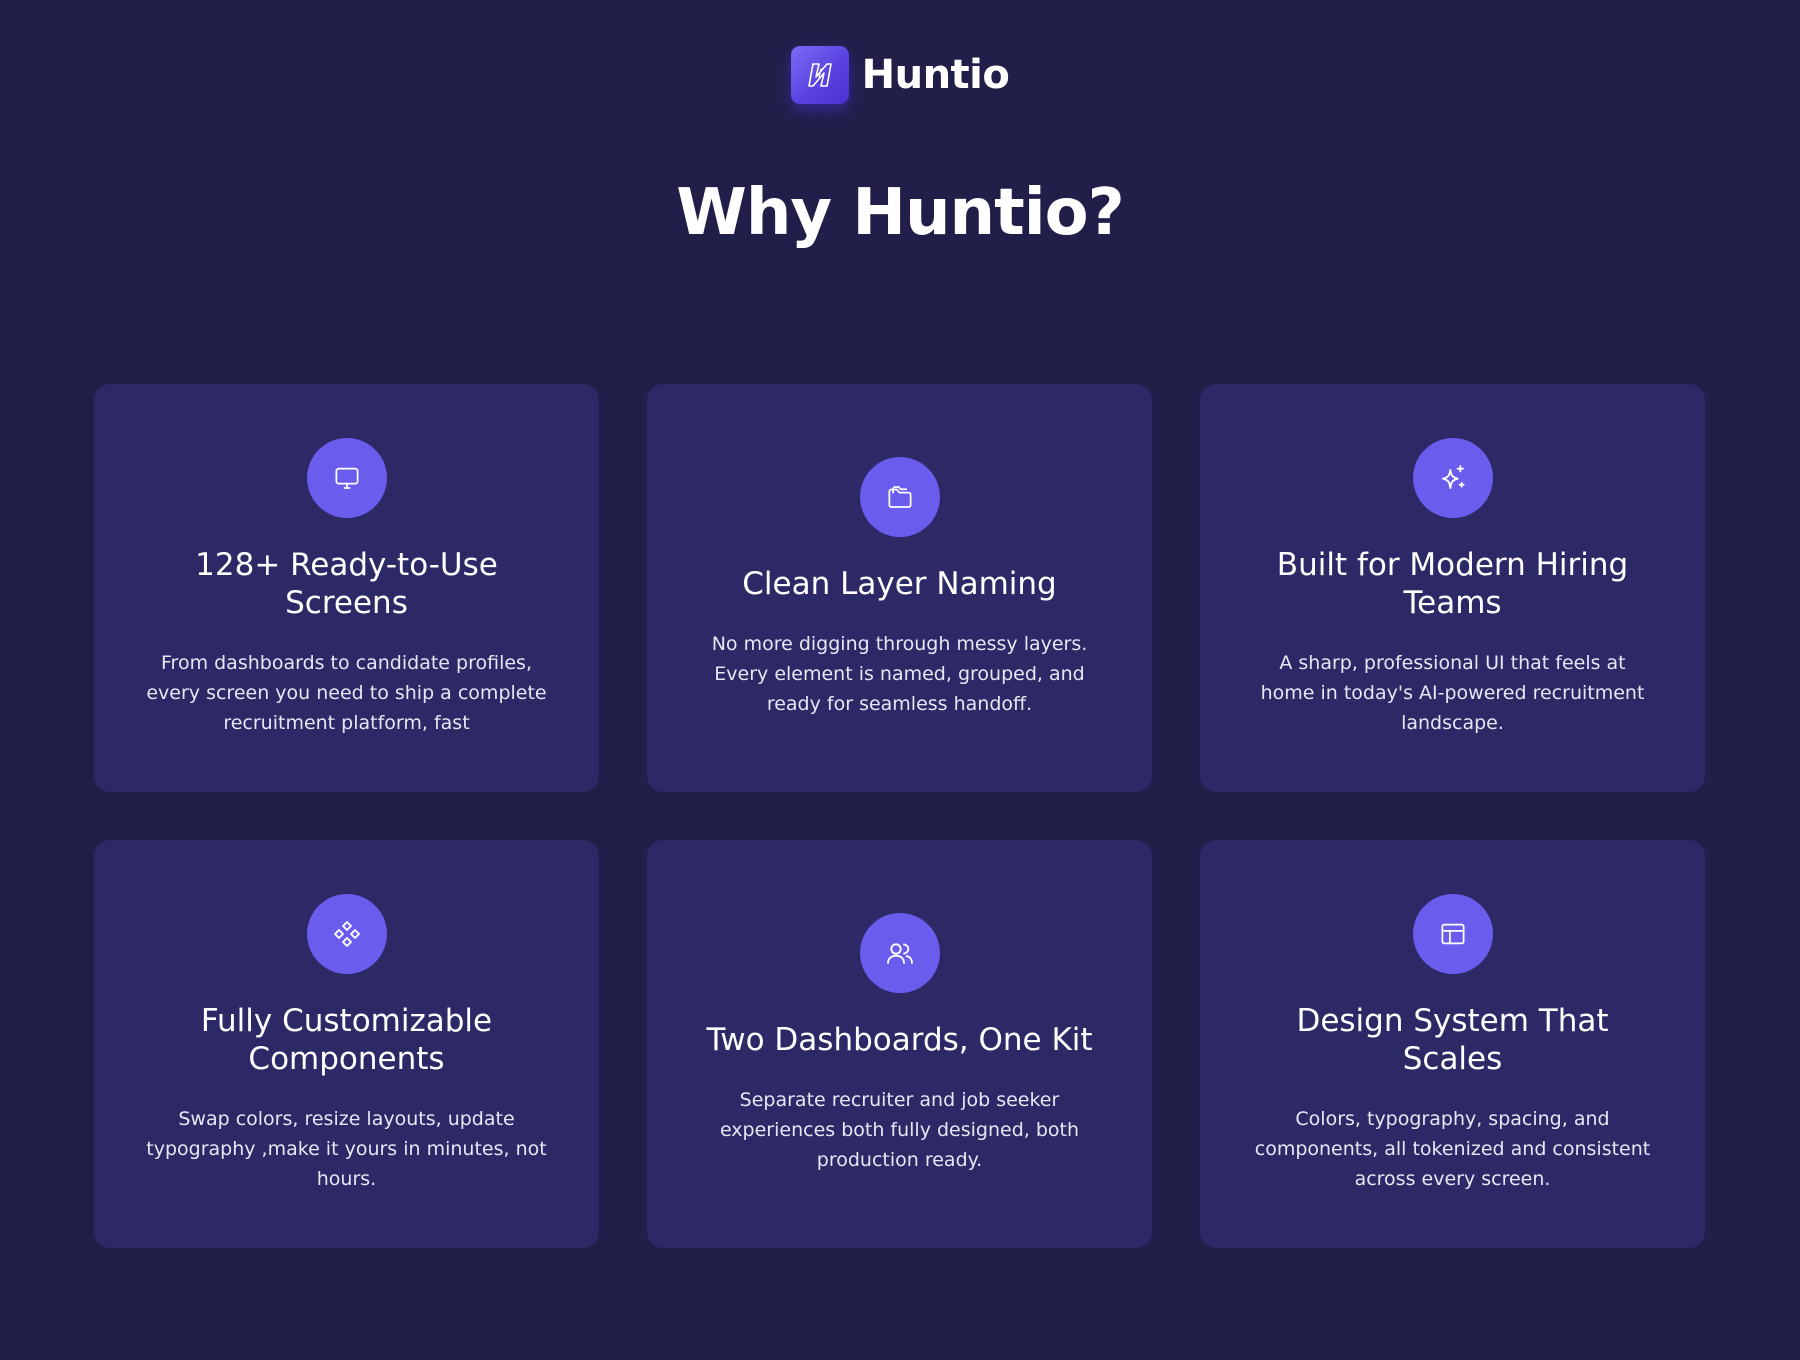 The height and width of the screenshot is (1360, 1800). I want to click on feature-title: Fully Customizable Components, so click(346, 1040).